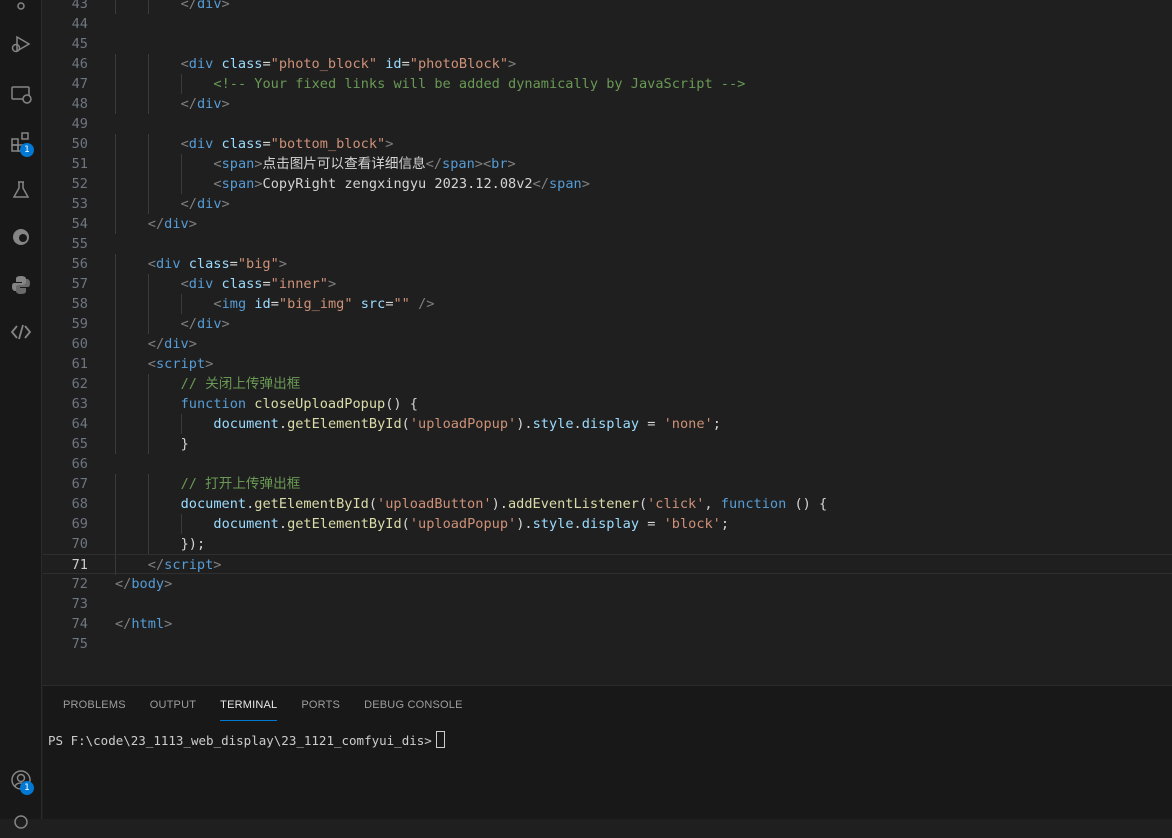 The width and height of the screenshot is (1172, 838). I want to click on line-number: 64, so click(79, 424).